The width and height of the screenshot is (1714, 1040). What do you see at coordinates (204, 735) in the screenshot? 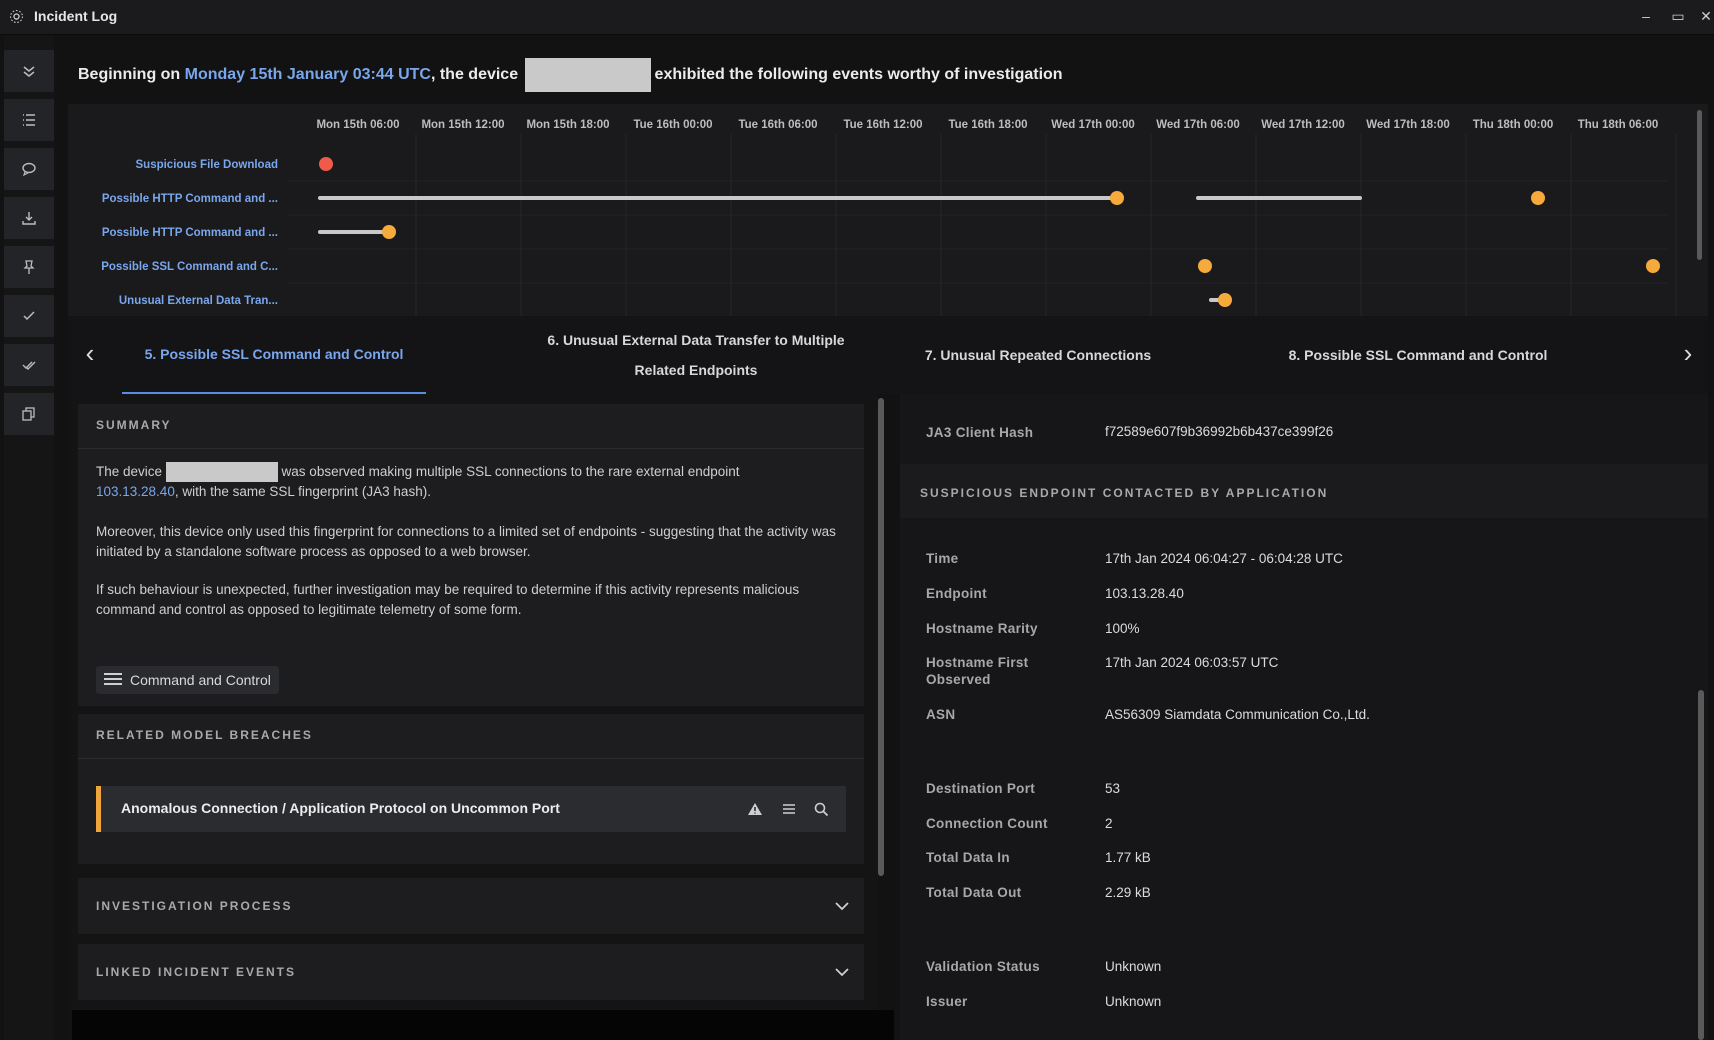
I see `related-title: RELATED MODEL BREACHES` at bounding box center [204, 735].